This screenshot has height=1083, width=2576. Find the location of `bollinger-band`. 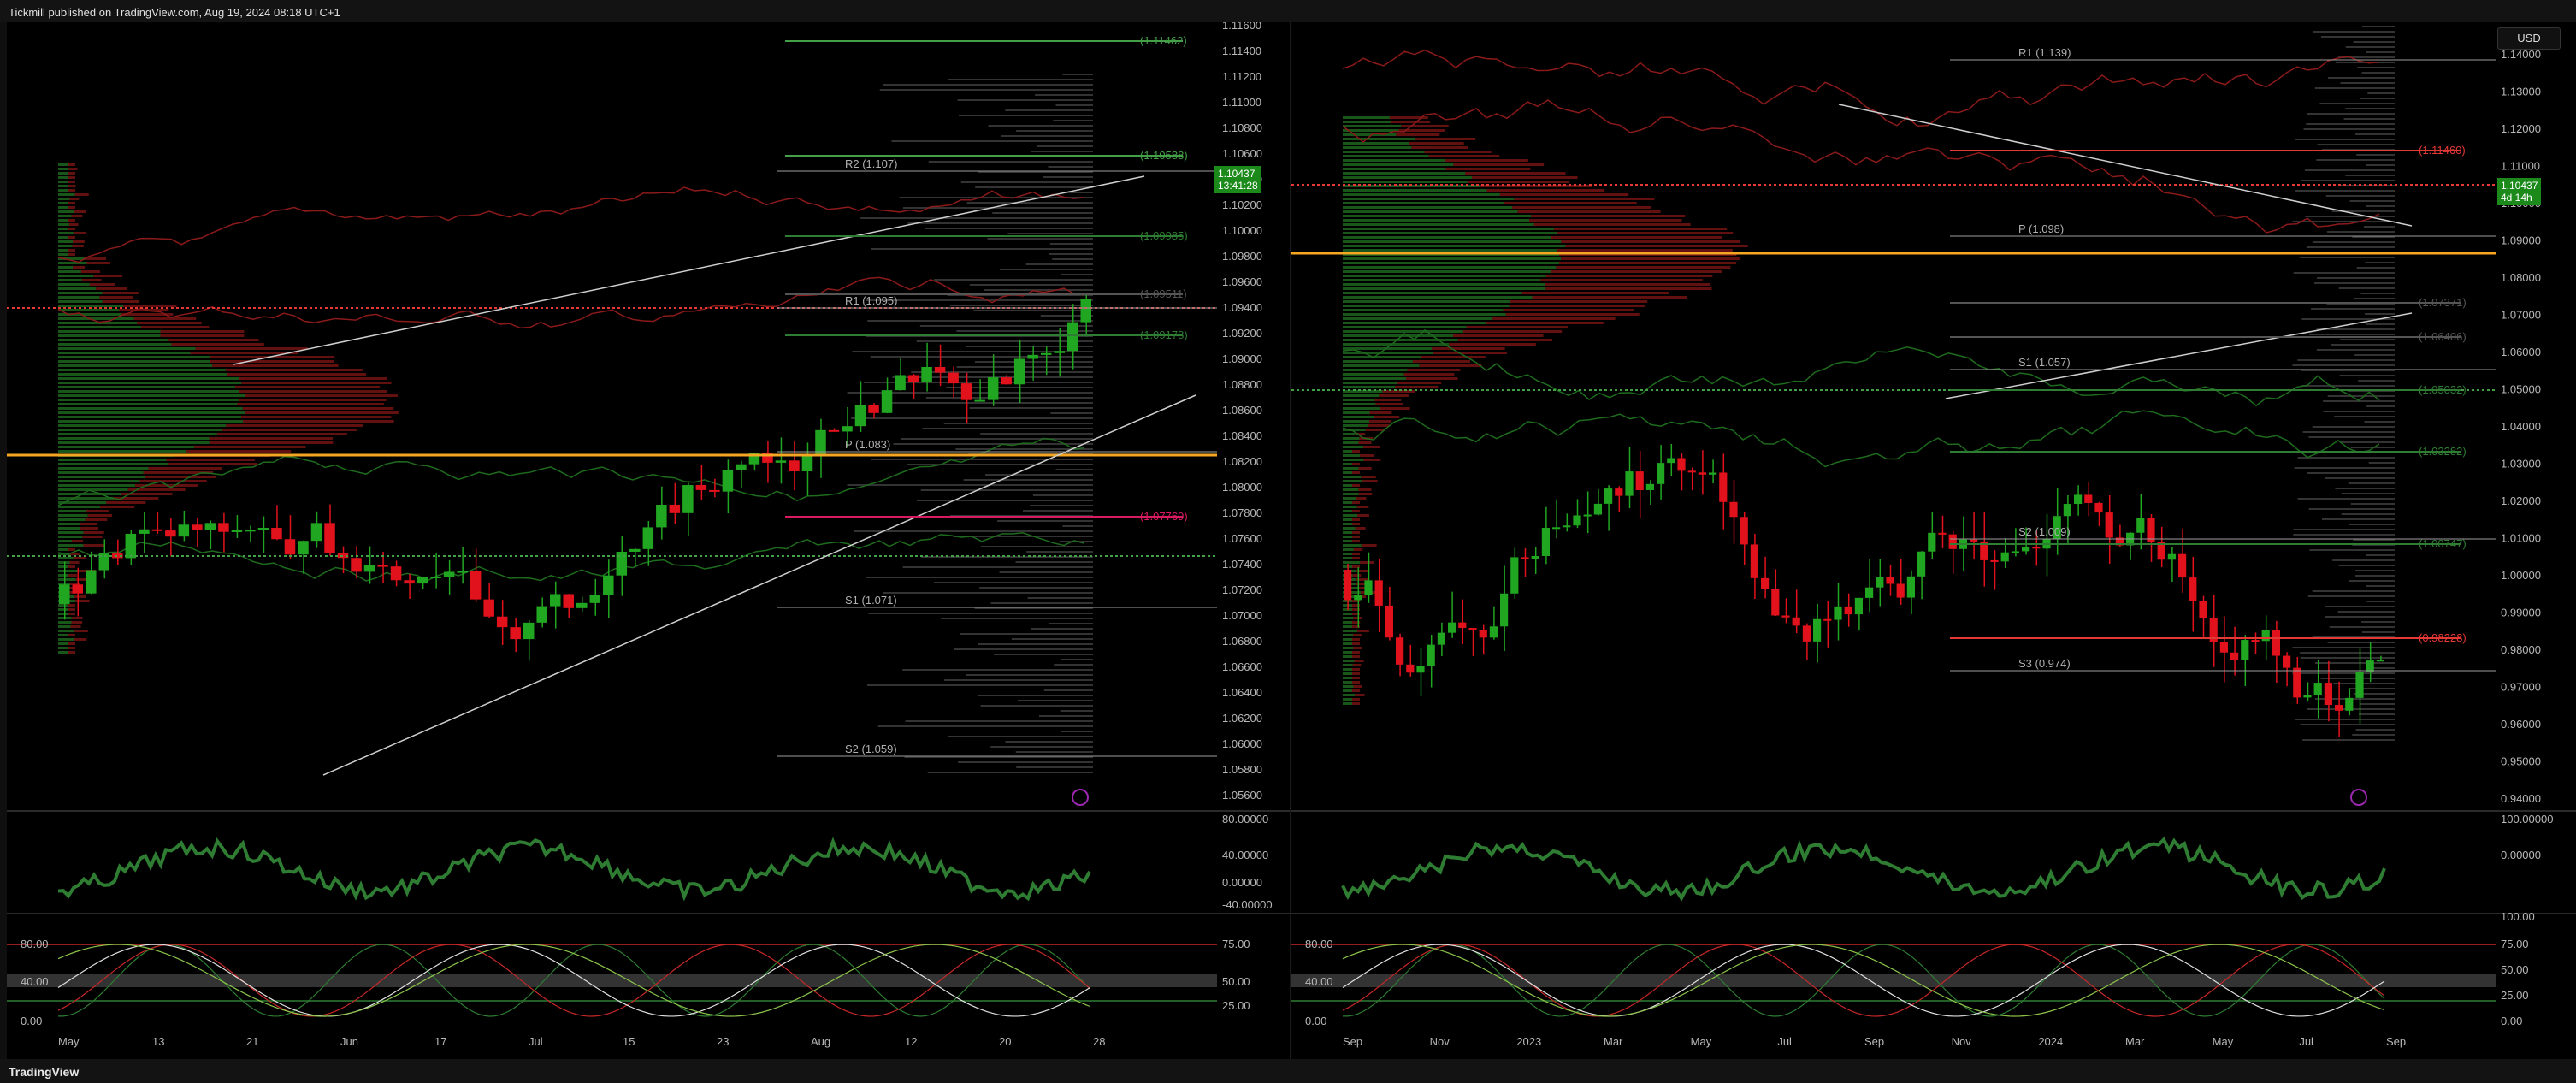

bollinger-band is located at coordinates (571, 224).